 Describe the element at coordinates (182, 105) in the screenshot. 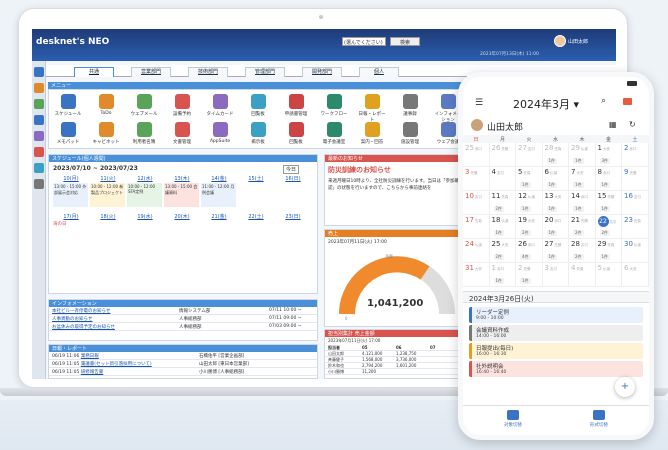

I see `menu-item: 設備予約` at that location.